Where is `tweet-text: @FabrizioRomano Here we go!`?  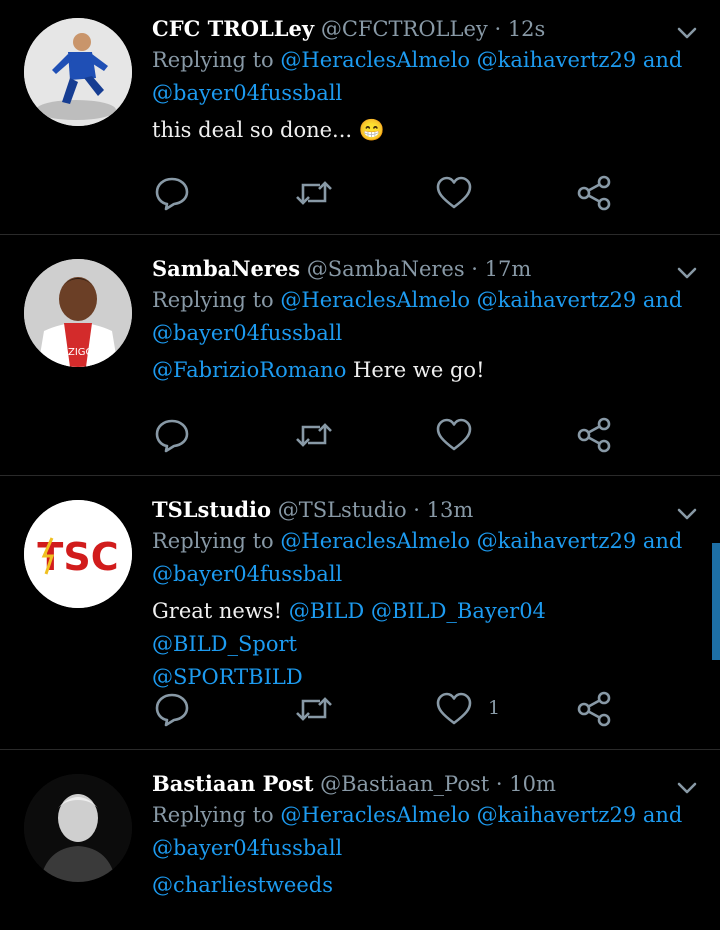
tweet-text: @FabrizioRomano Here we go! is located at coordinates (421, 370).